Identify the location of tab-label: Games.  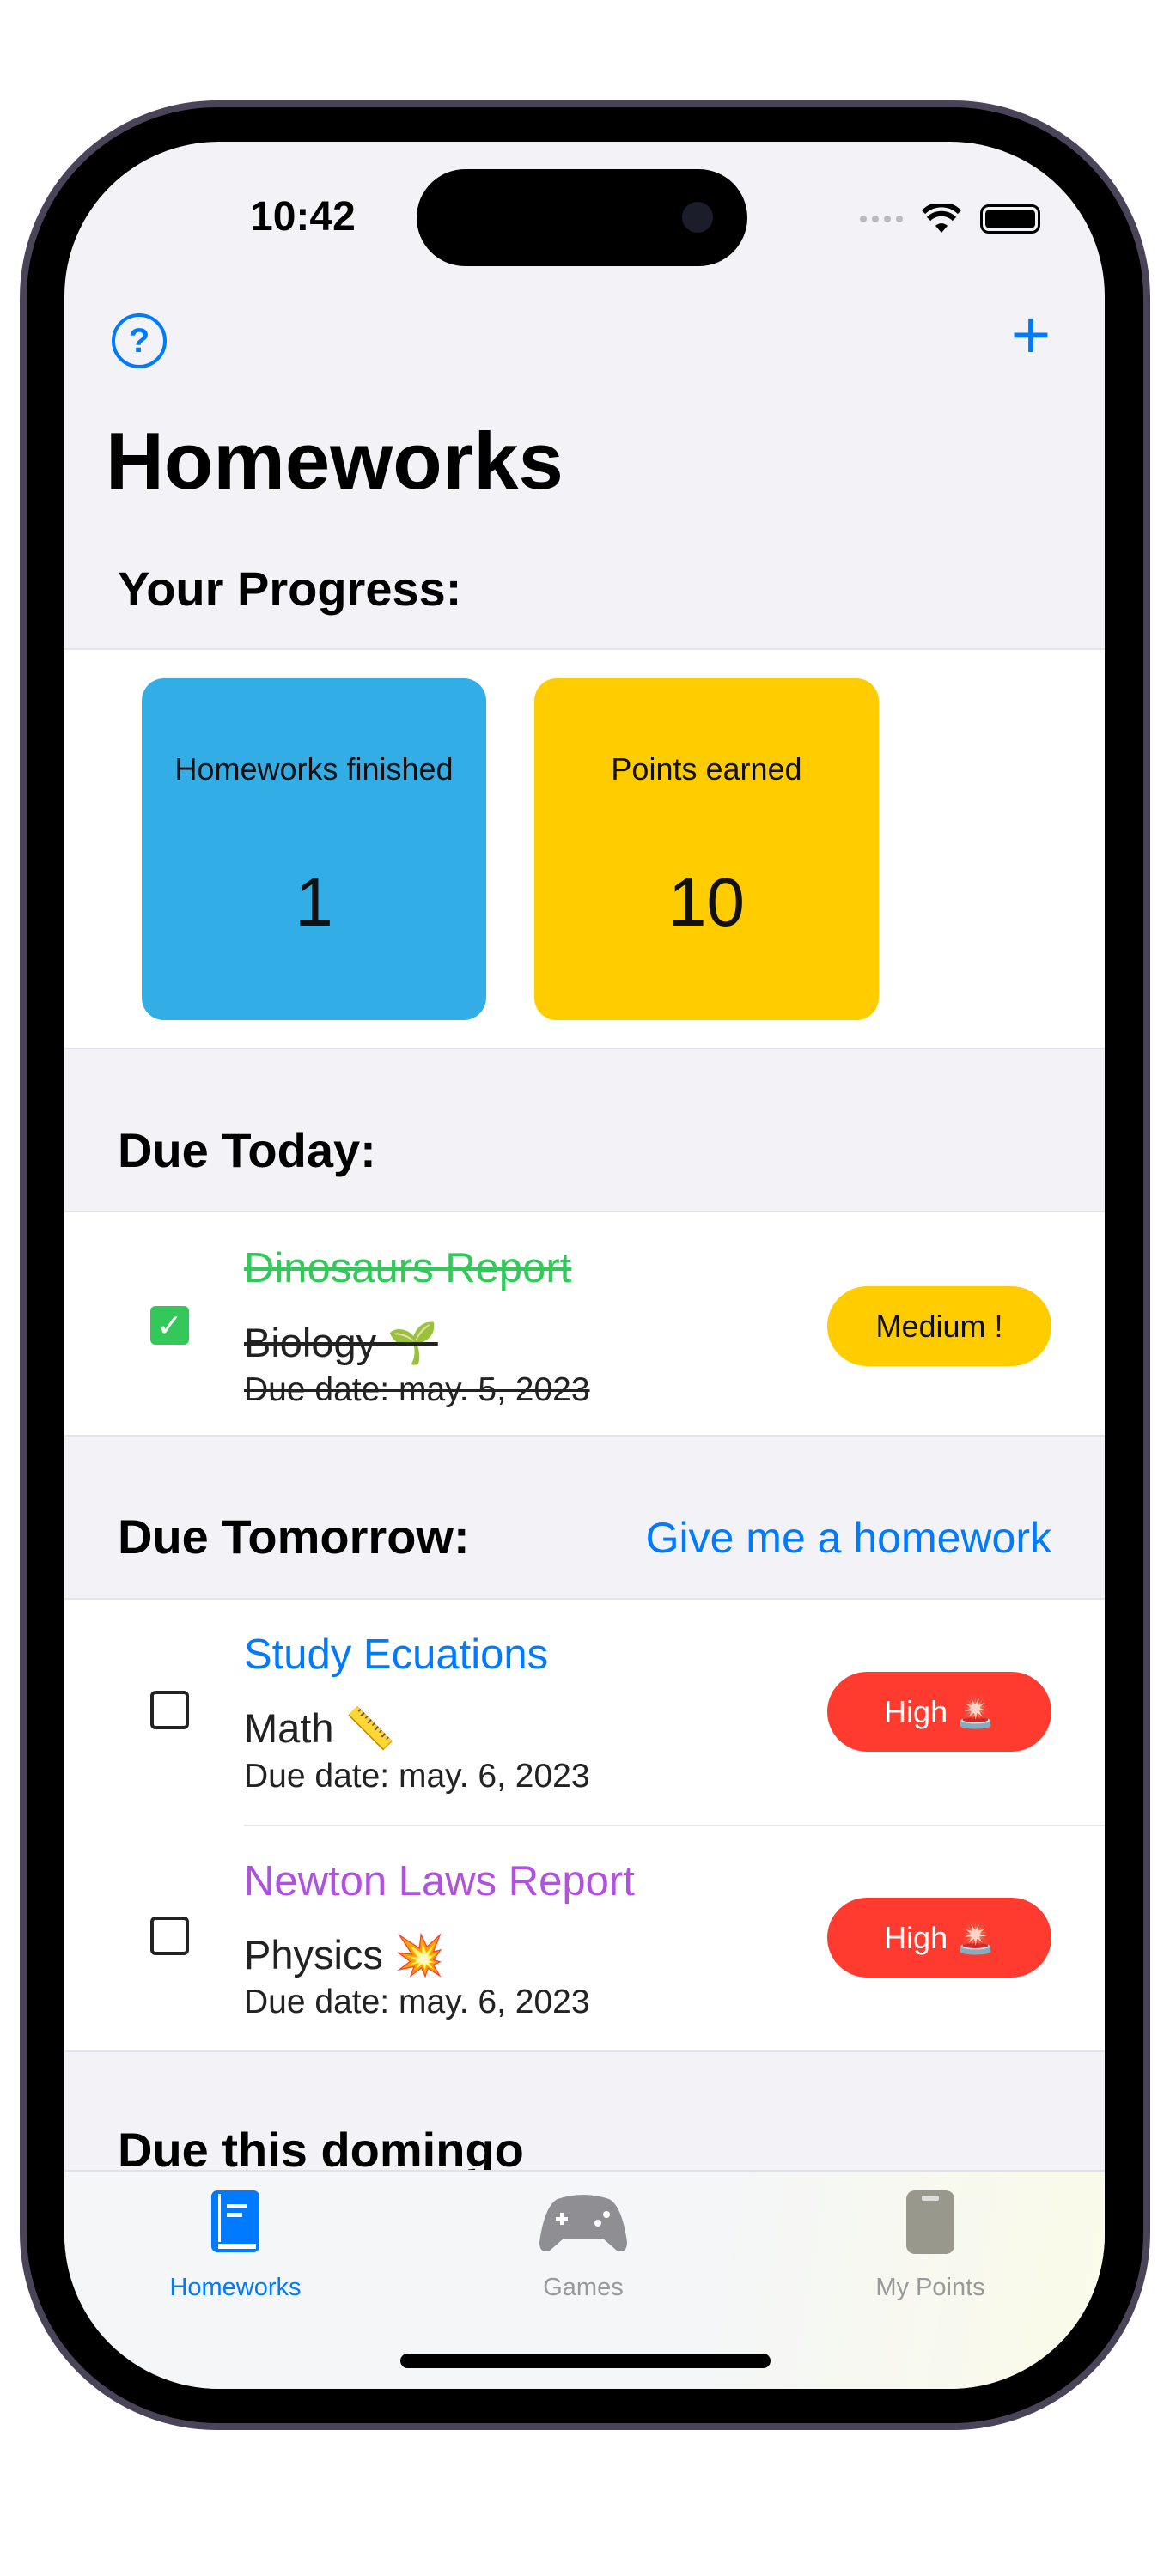
(583, 2287).